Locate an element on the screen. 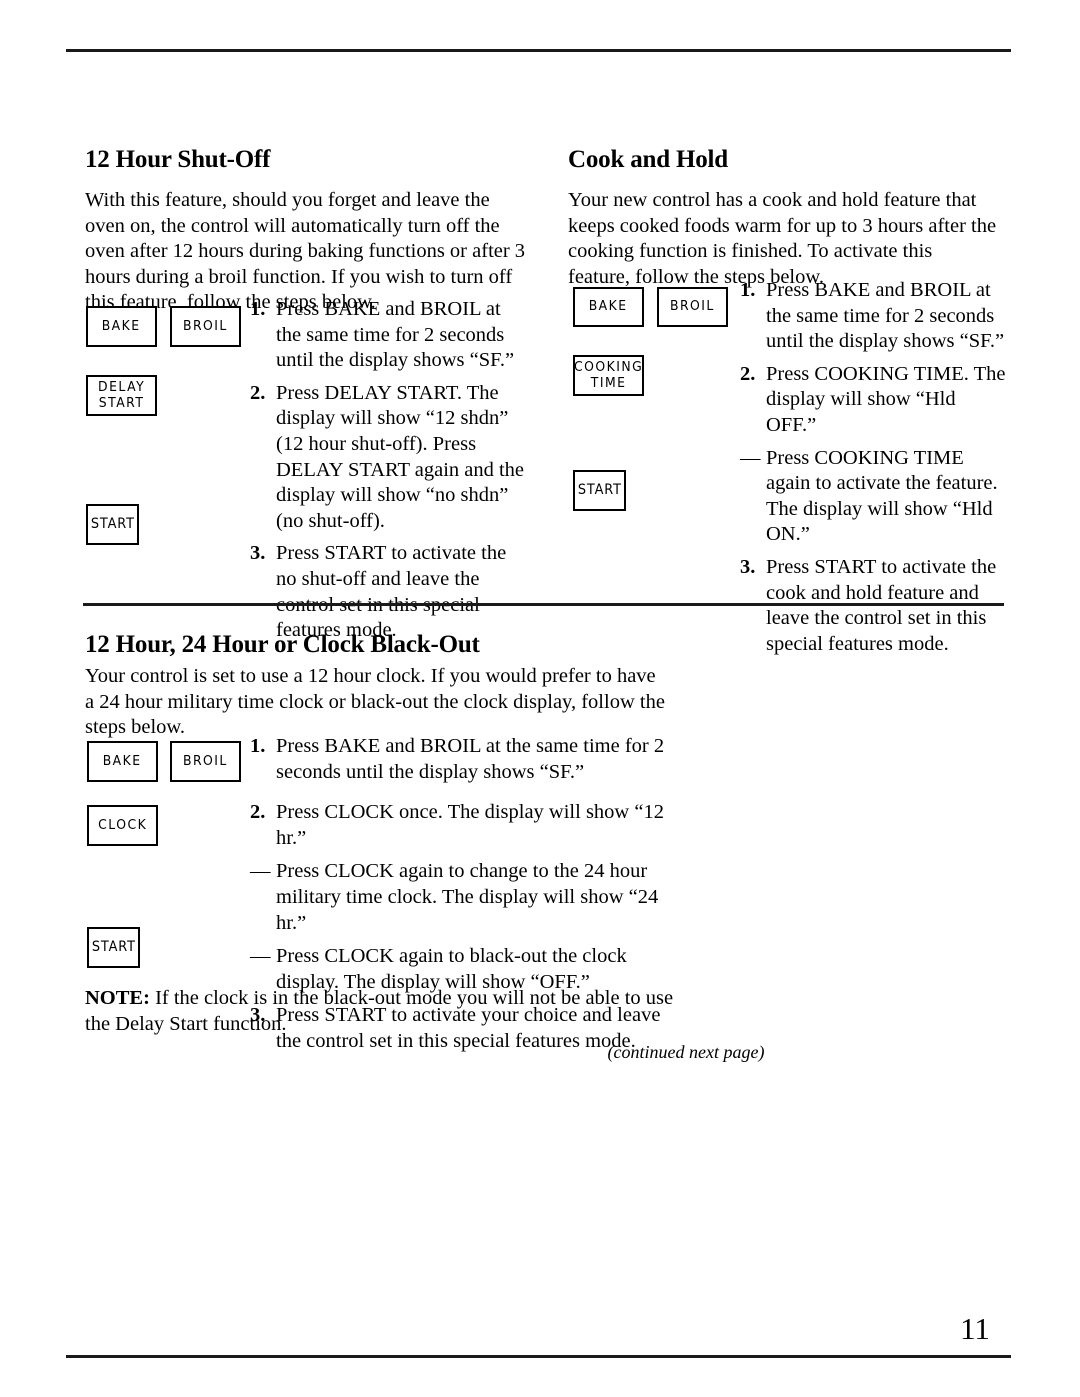 Image resolution: width=1080 pixels, height=1397 pixels. button-broil-cookhold: BROIL is located at coordinates (692, 307).